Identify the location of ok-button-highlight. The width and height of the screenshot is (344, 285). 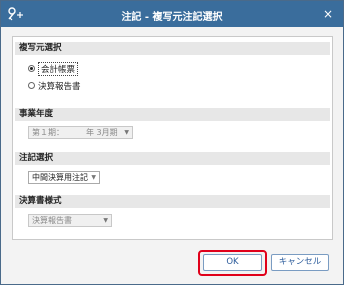
(232, 263).